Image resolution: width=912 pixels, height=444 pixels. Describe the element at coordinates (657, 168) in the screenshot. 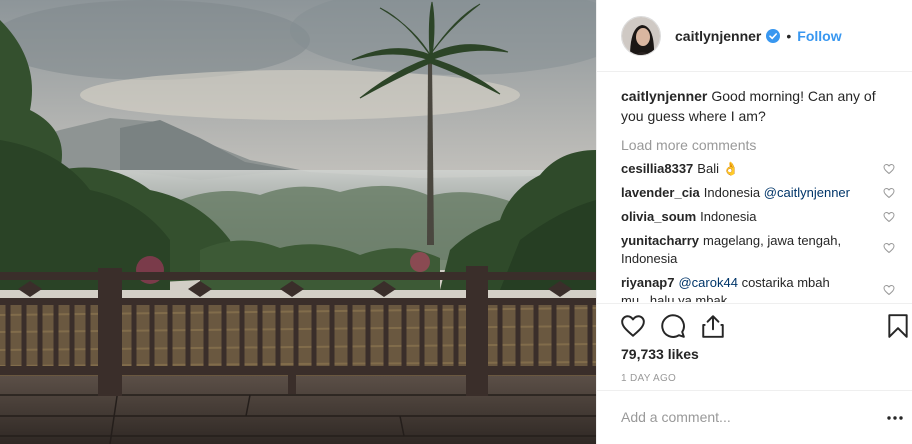

I see `comment-username: cesillia8337` at that location.